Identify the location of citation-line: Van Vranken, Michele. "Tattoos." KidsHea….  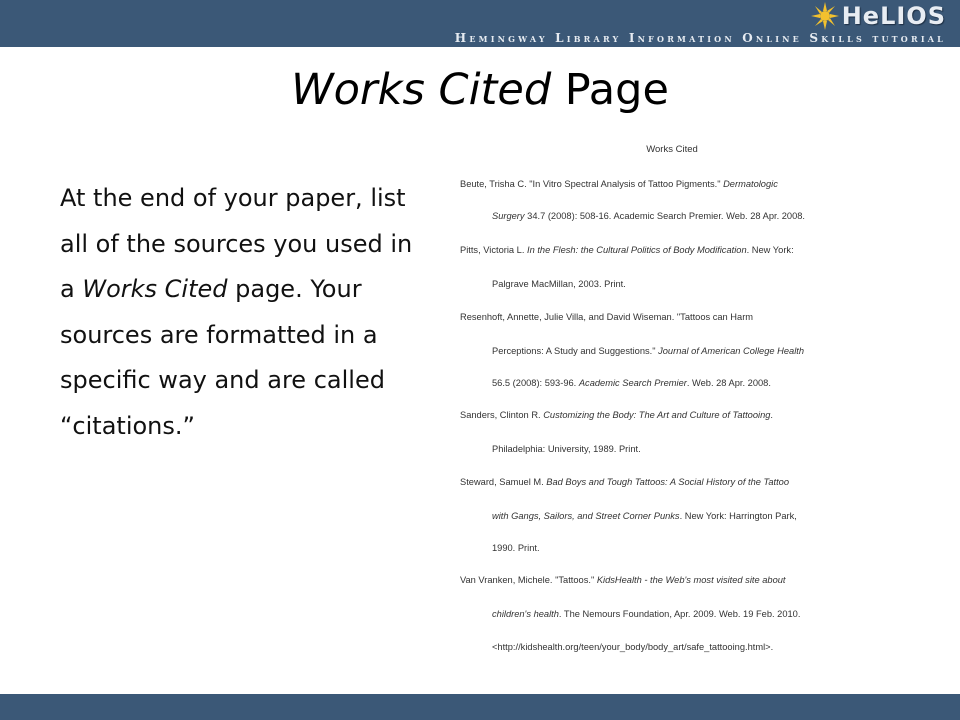
(623, 580).